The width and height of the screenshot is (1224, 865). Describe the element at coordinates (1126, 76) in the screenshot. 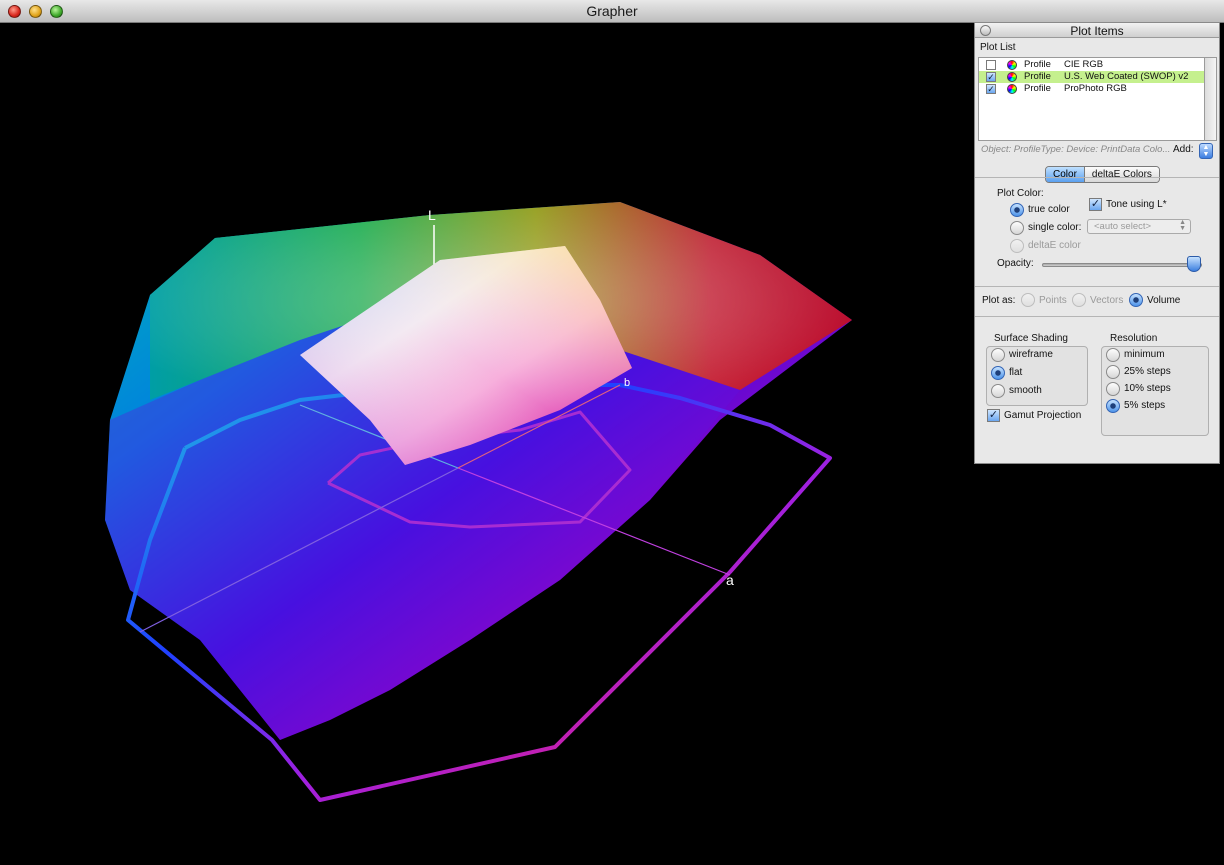

I see `plot-item-name: U.S. Web Coated (SWOP) v2` at that location.